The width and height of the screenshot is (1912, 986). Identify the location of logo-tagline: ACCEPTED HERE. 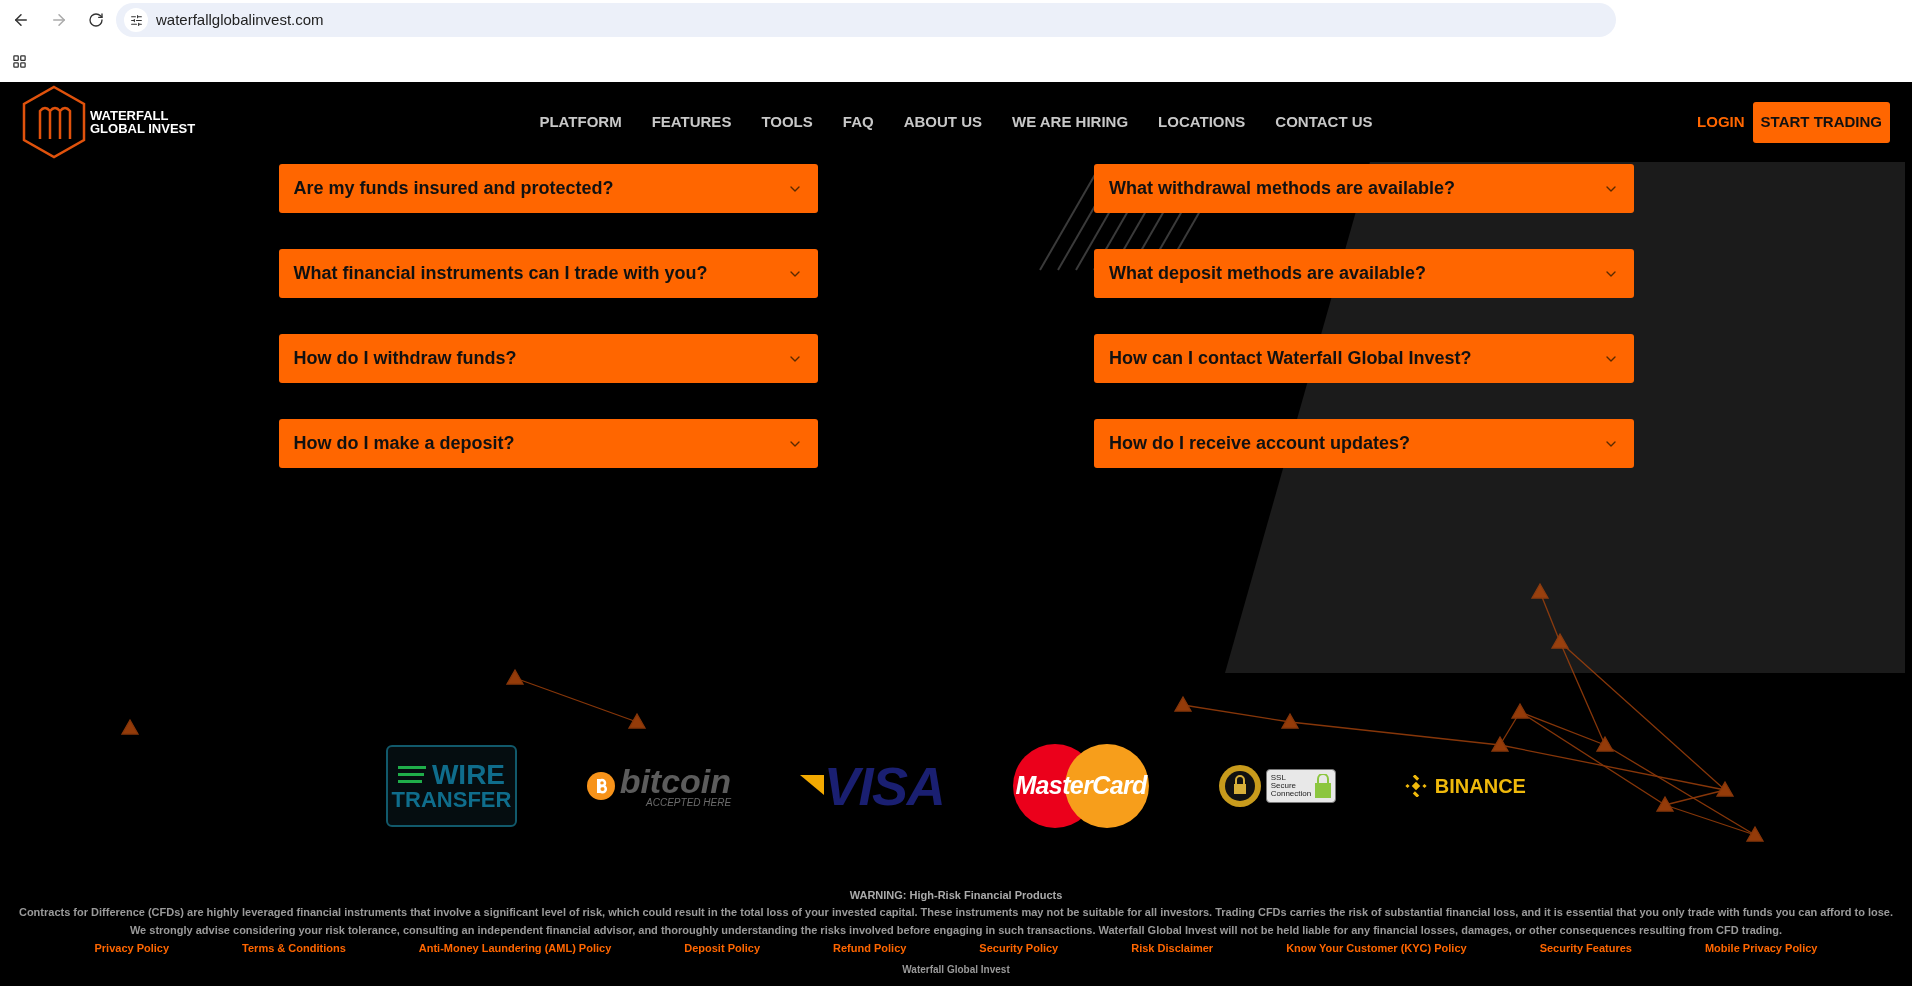
(689, 803).